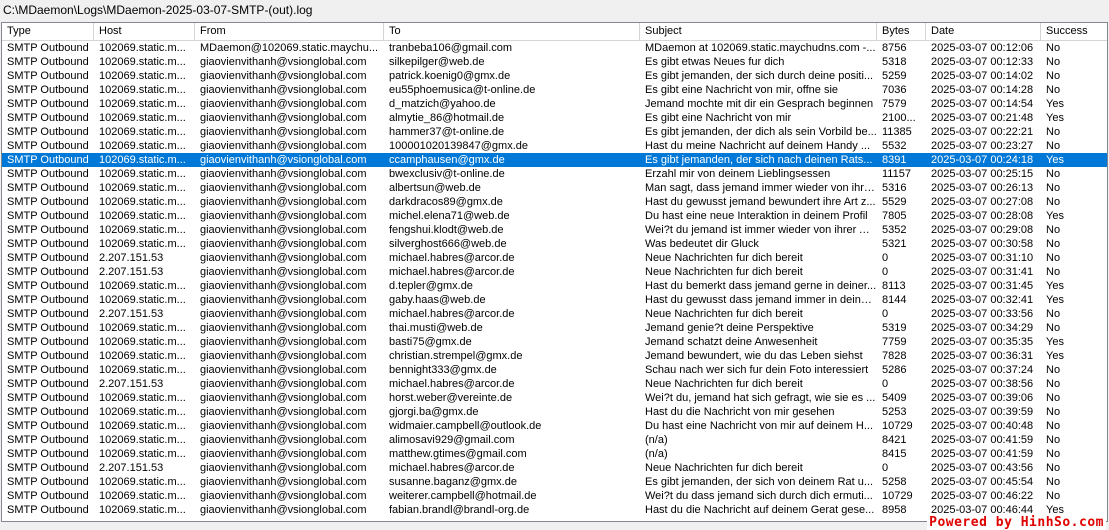 This screenshot has width=1109, height=530. I want to click on column-header-date: Date, so click(983, 31).